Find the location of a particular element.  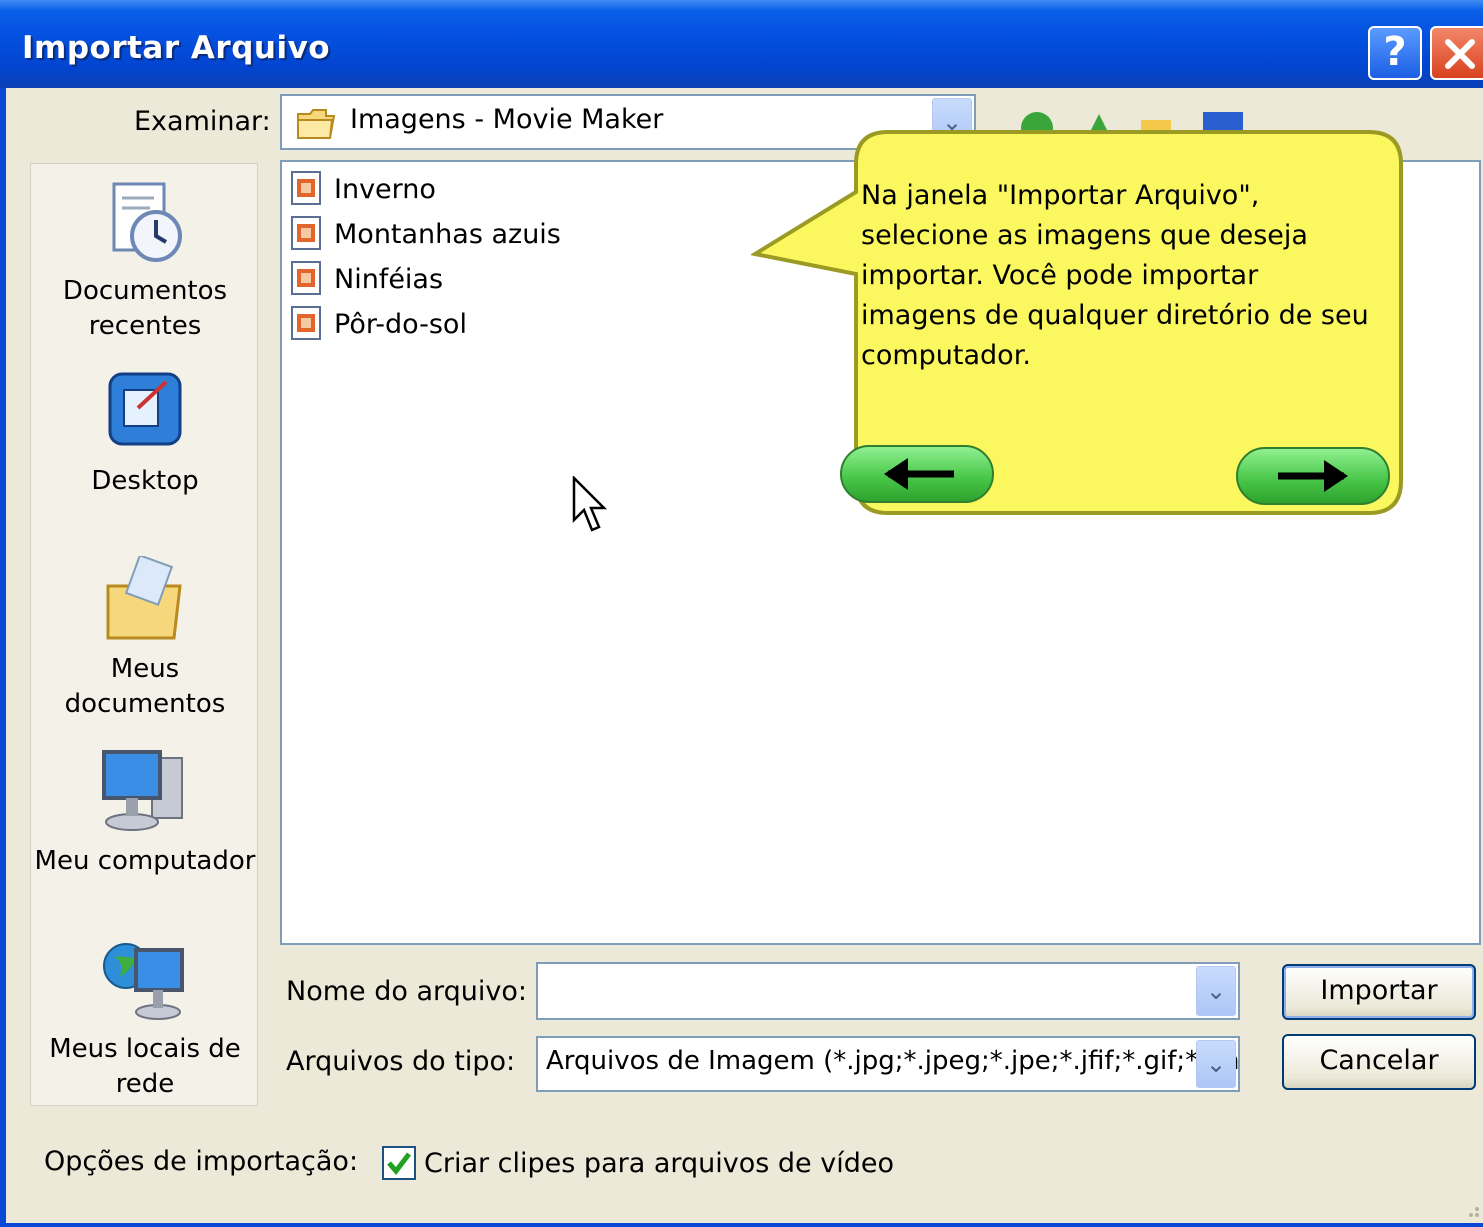

checkmark-icon is located at coordinates (399, 1163).